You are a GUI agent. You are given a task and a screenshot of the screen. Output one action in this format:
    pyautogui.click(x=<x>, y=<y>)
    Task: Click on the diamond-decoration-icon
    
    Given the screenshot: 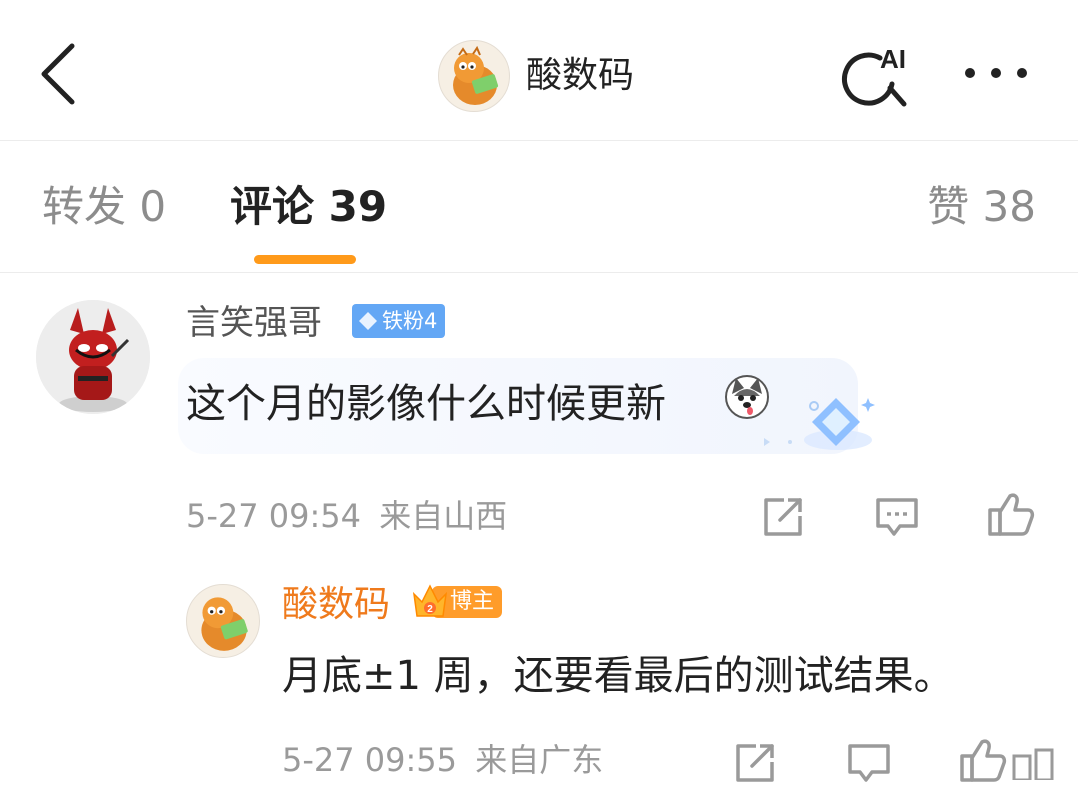 What is the action you would take?
    pyautogui.click(x=820, y=420)
    